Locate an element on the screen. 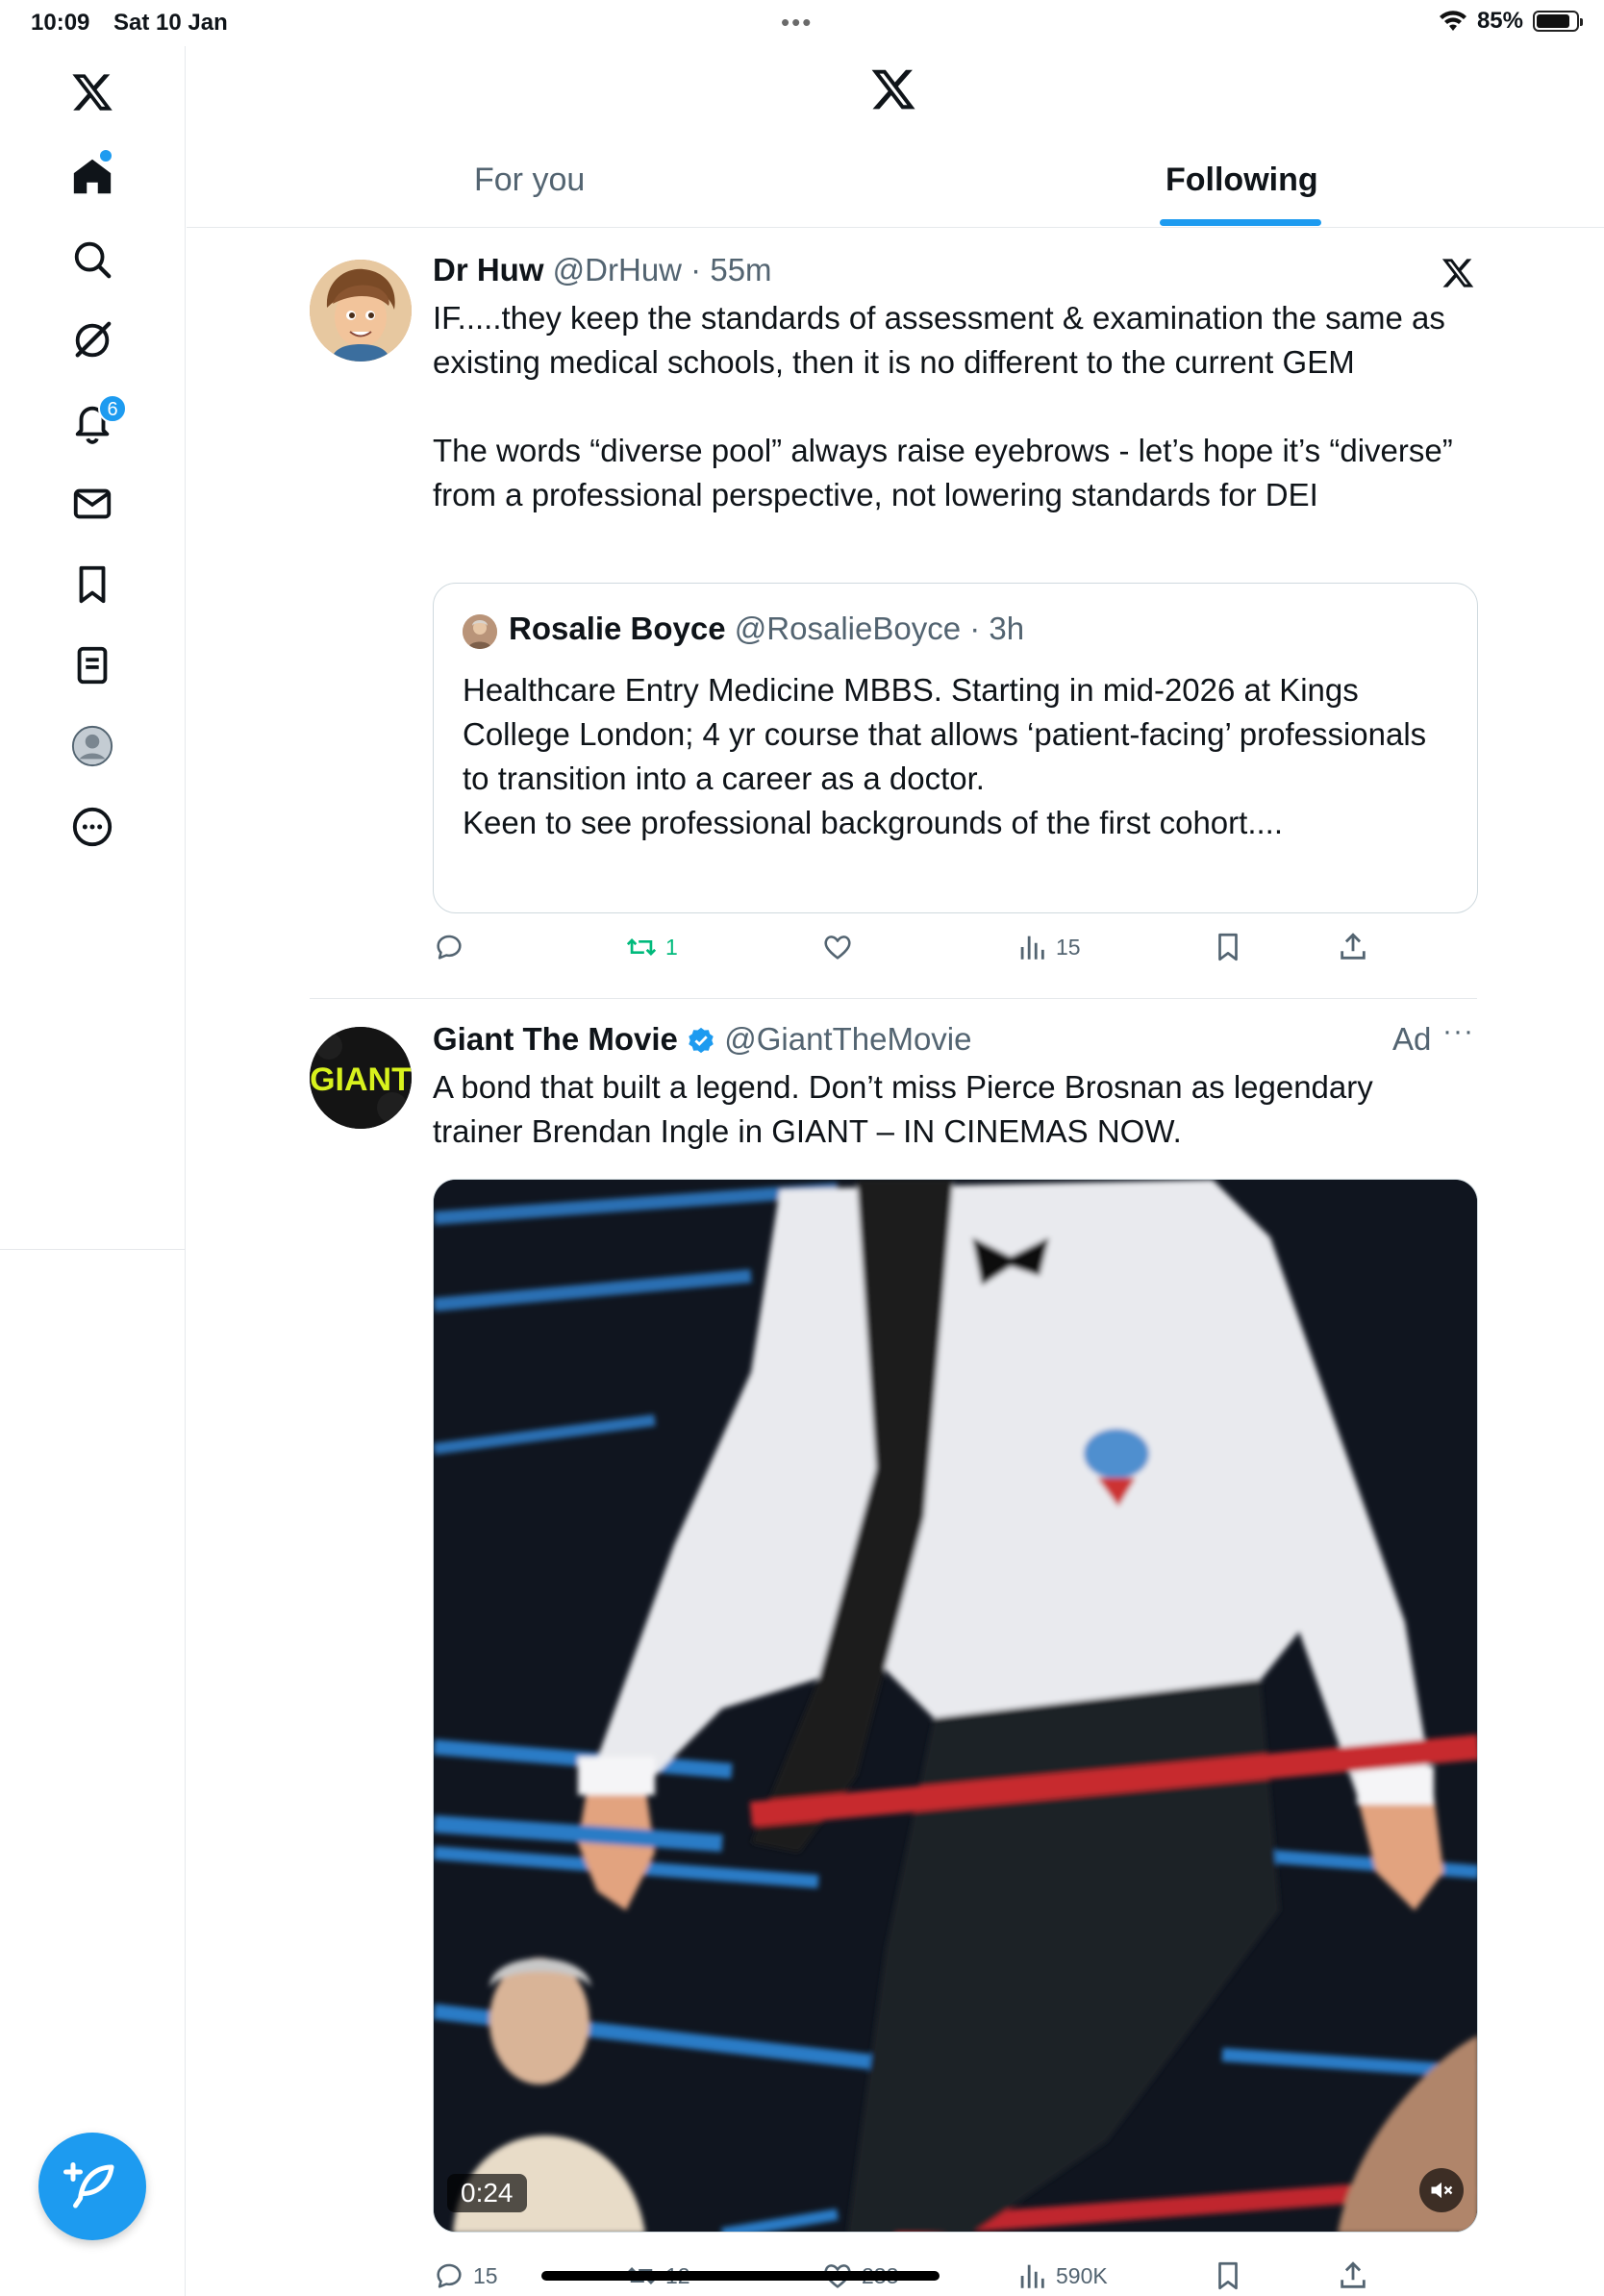  quote-header: Rosalie Boyce @RosalieBoyce · 3h is located at coordinates (767, 628).